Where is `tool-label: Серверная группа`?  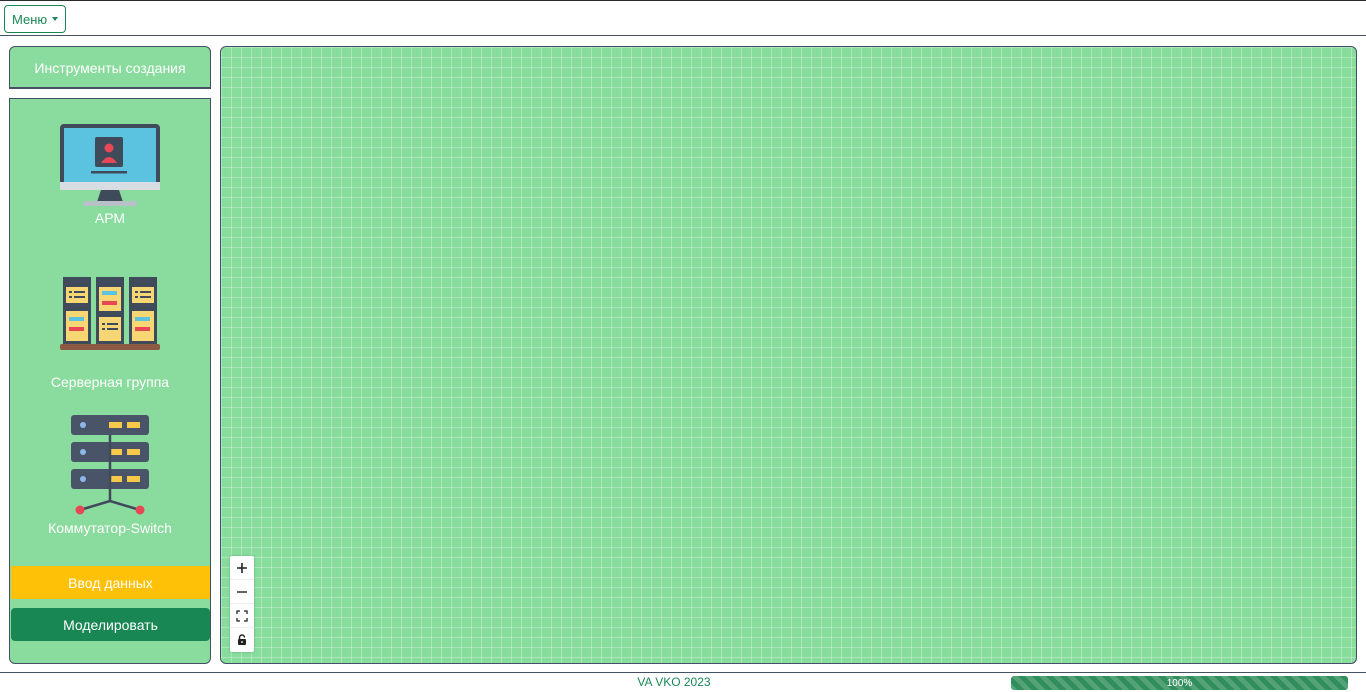
tool-label: Серверная группа is located at coordinates (110, 382).